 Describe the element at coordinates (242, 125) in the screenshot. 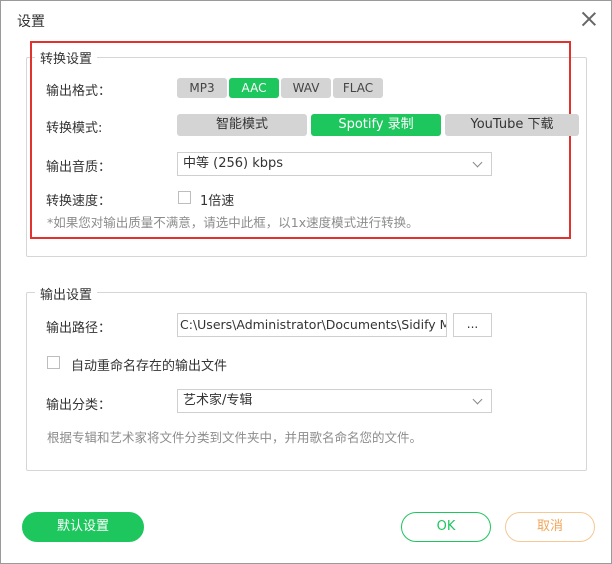

I see `mode-smart-button: 智能模式` at that location.